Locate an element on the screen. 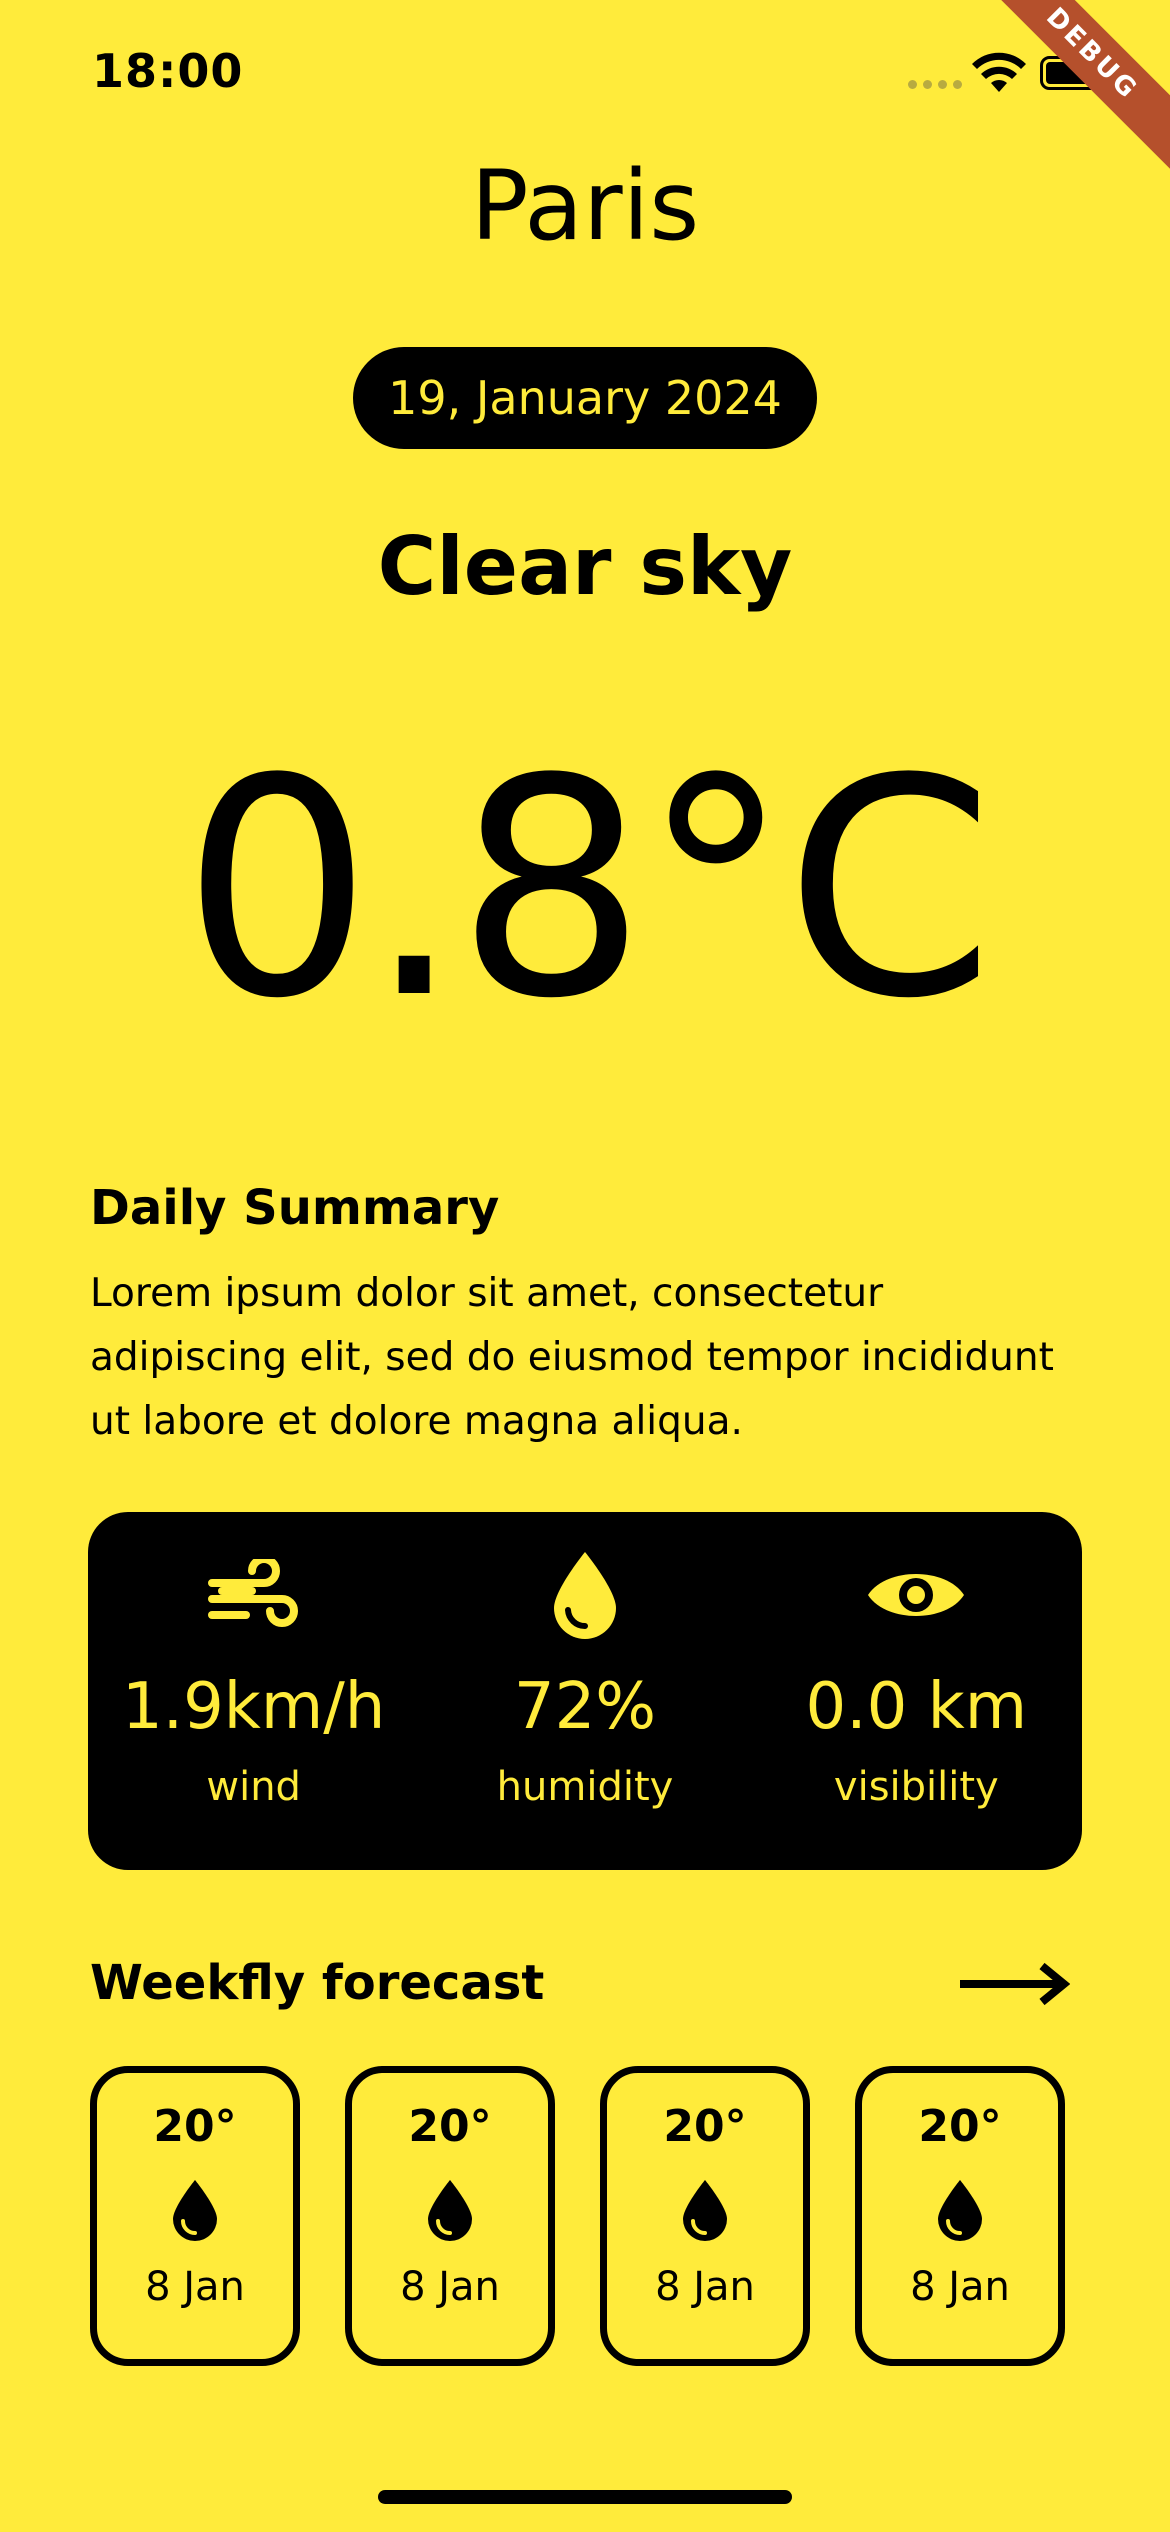 The height and width of the screenshot is (2532, 1170). stat-humidity: 72% humidity is located at coordinates (584, 1691).